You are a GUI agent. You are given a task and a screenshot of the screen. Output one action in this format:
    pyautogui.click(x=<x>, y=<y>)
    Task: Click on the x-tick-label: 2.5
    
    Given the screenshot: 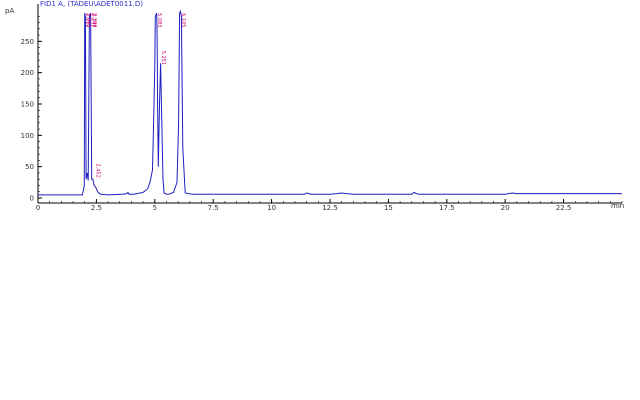 What is the action you would take?
    pyautogui.click(x=96, y=208)
    